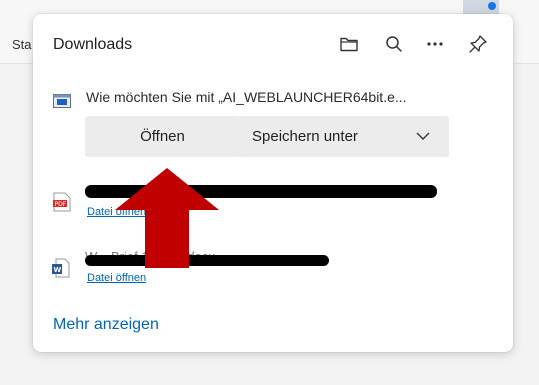 The height and width of the screenshot is (385, 539). I want to click on folder-icon, so click(349, 44).